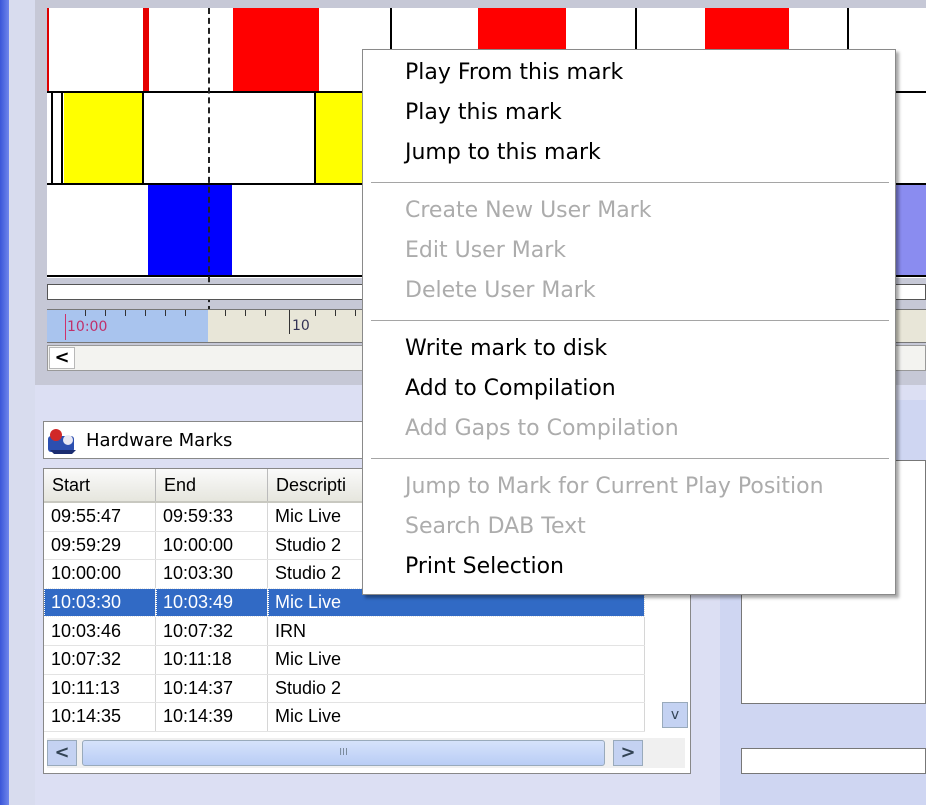 The width and height of the screenshot is (926, 805). What do you see at coordinates (506, 348) in the screenshot?
I see `menu-item-write-mark-to-disk: Write mark to disk` at bounding box center [506, 348].